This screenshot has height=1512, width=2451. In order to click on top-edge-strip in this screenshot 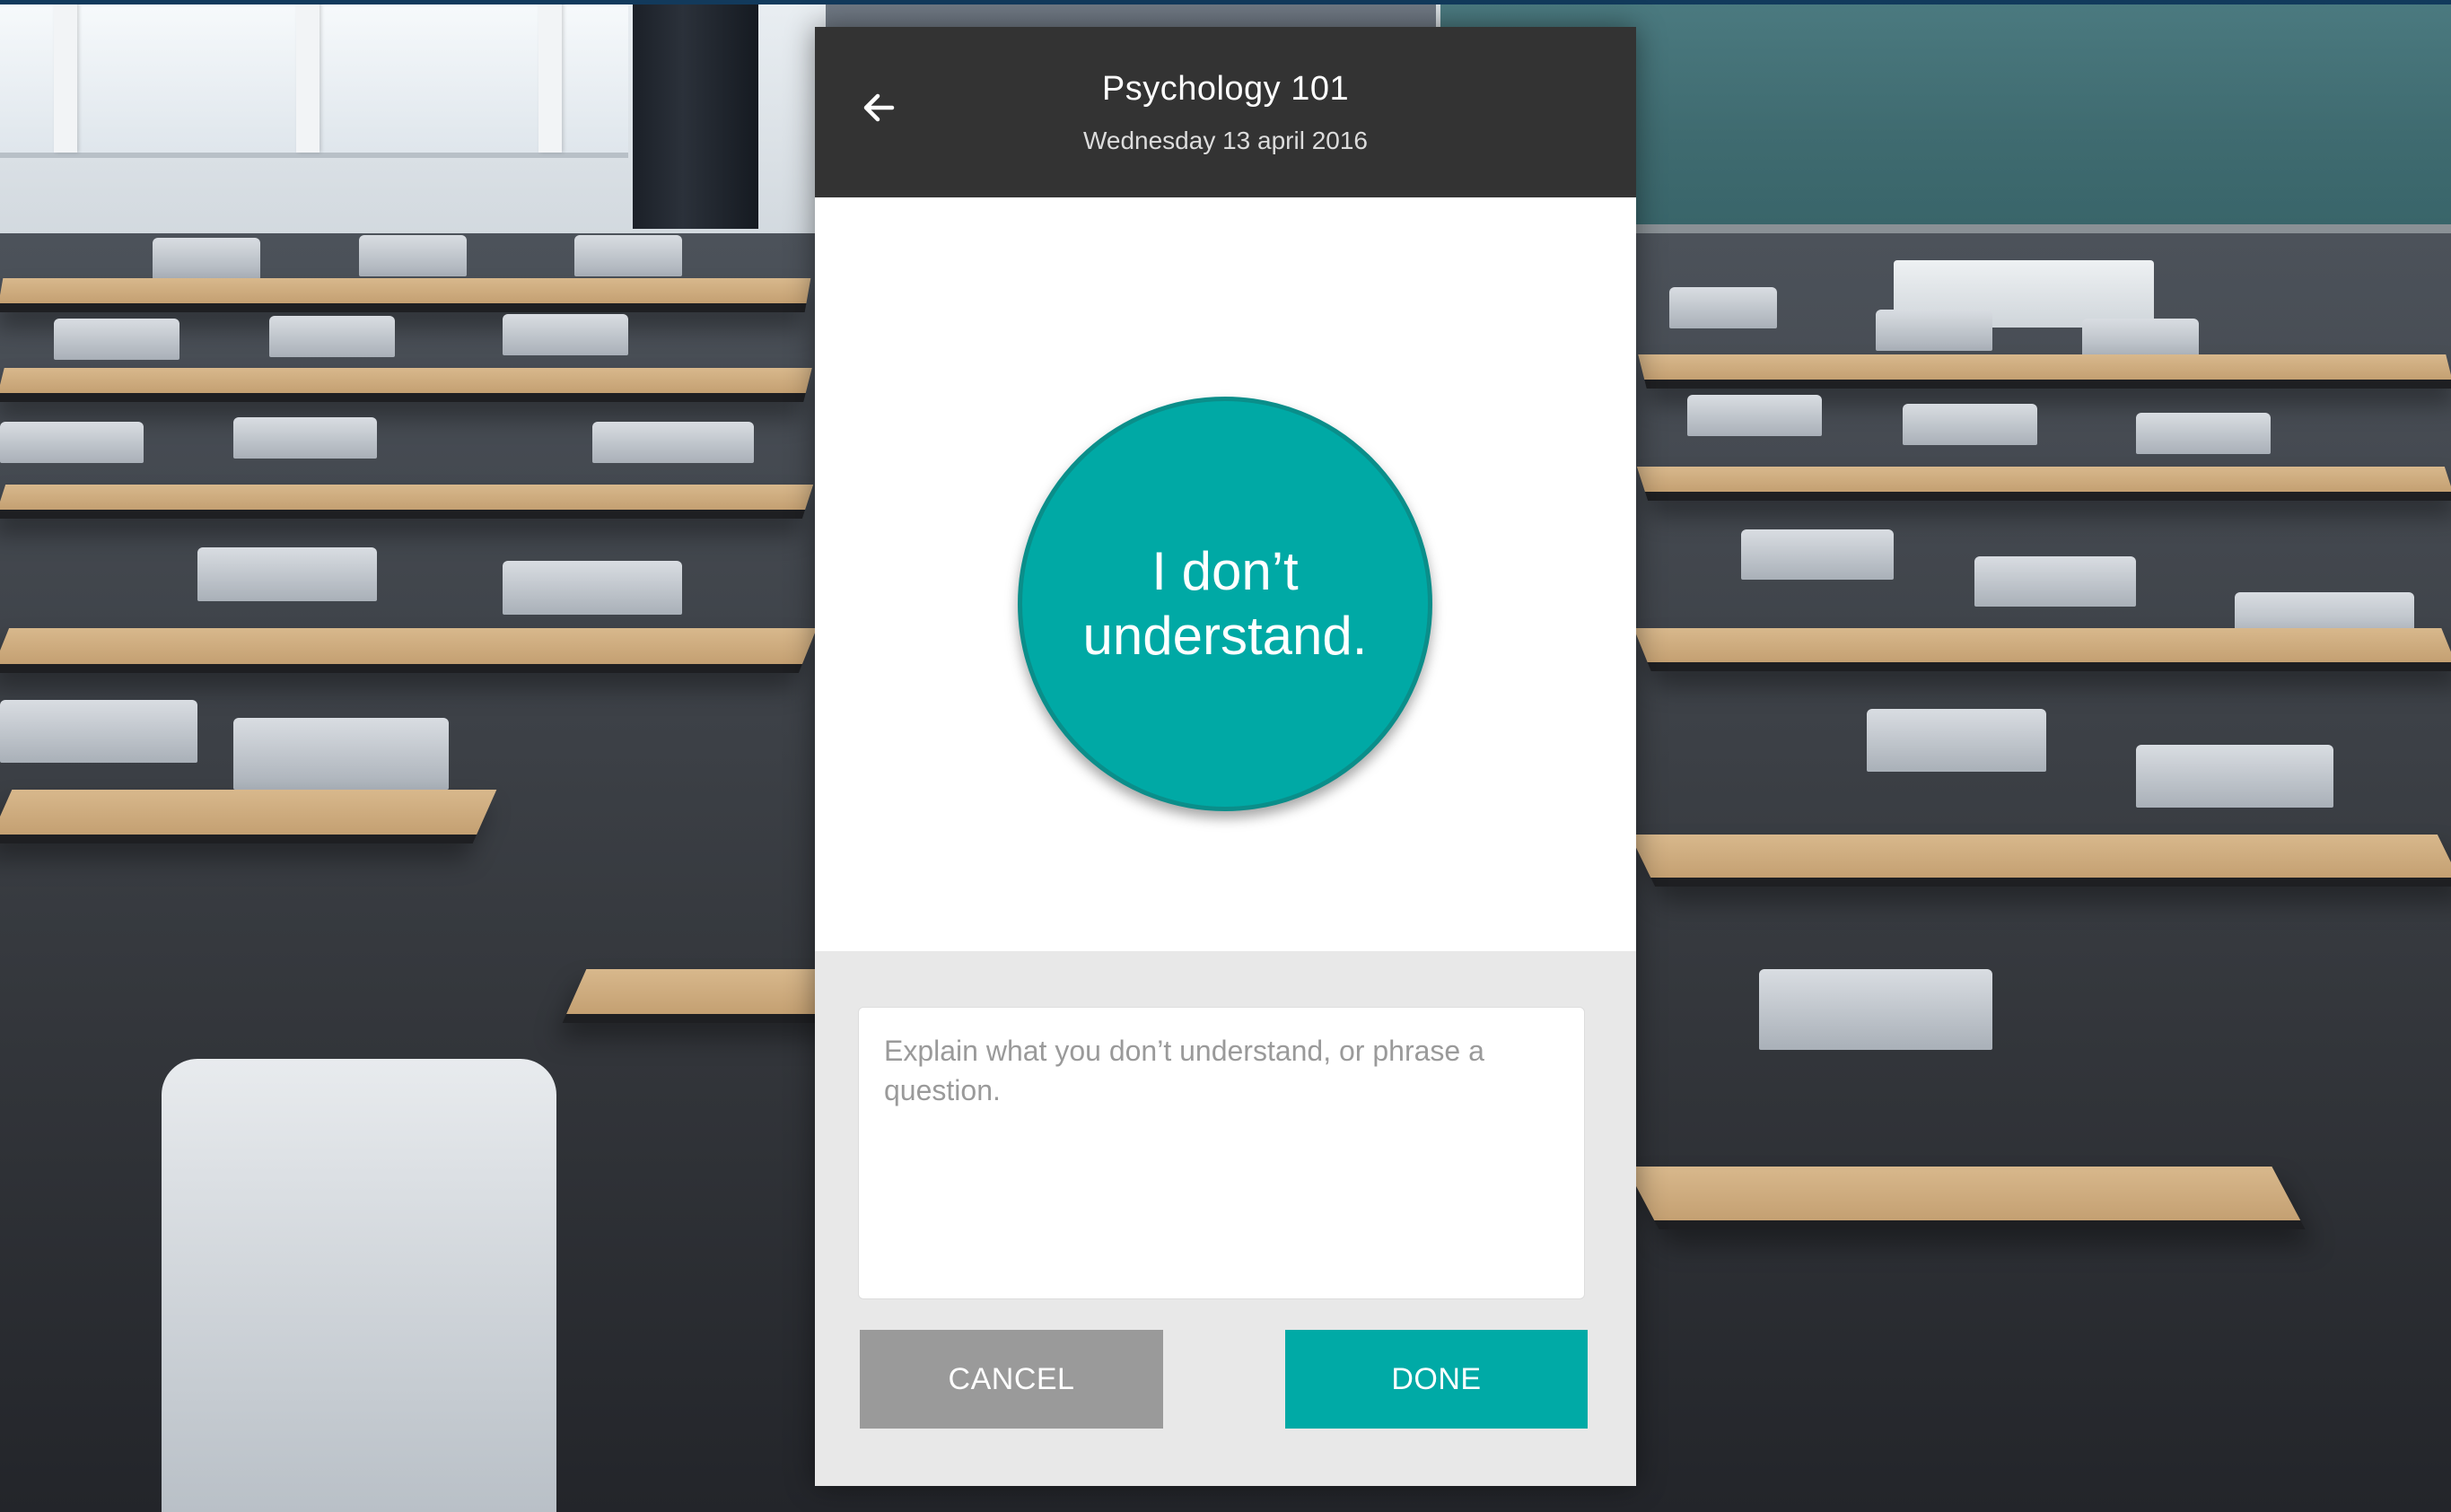, I will do `click(1225, 2)`.